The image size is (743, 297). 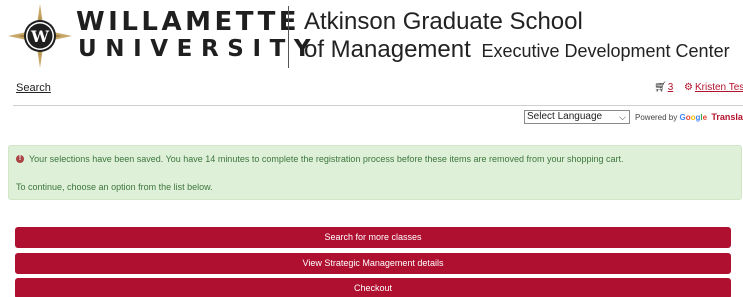 I want to click on university-wordmark: WILLAMETTE UNIVERSITY, so click(x=197, y=35).